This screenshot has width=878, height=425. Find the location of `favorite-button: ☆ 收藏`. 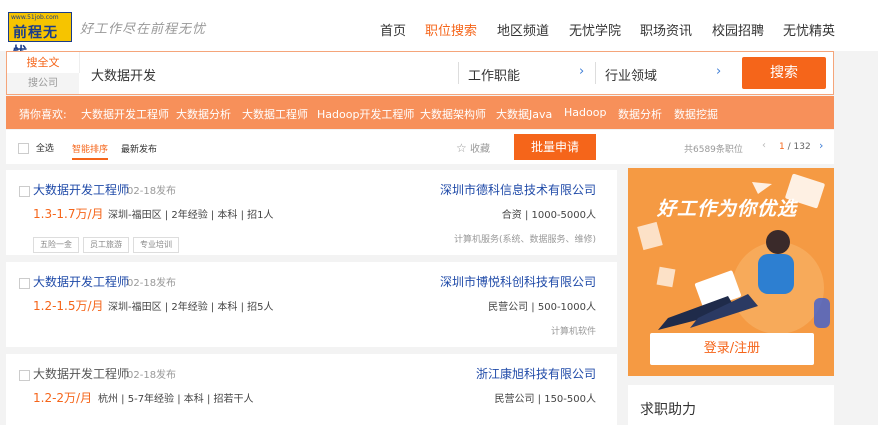

favorite-button: ☆ 收藏 is located at coordinates (473, 147).